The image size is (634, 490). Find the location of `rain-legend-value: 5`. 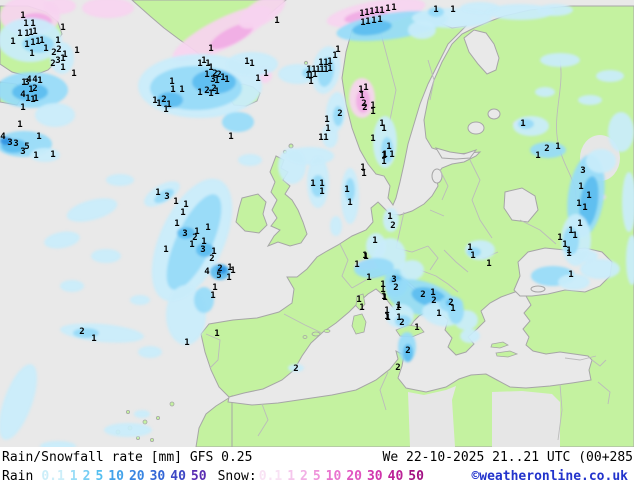

rain-legend-value: 5 is located at coordinates (99, 476).